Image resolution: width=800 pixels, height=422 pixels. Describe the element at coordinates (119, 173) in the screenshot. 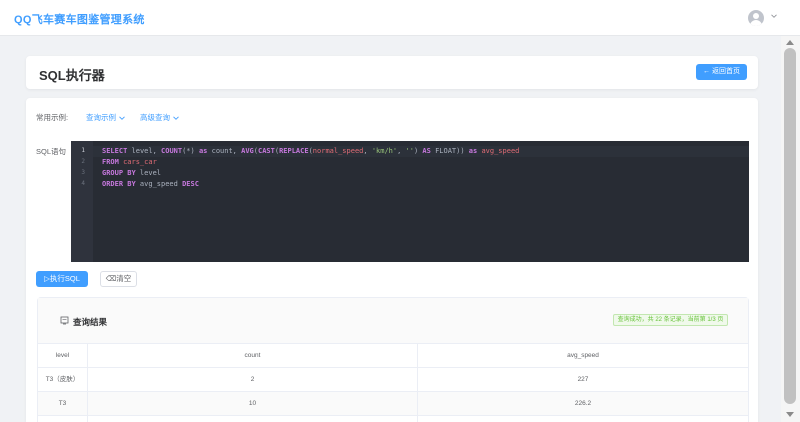

I see `code-token: GROUP BY` at that location.